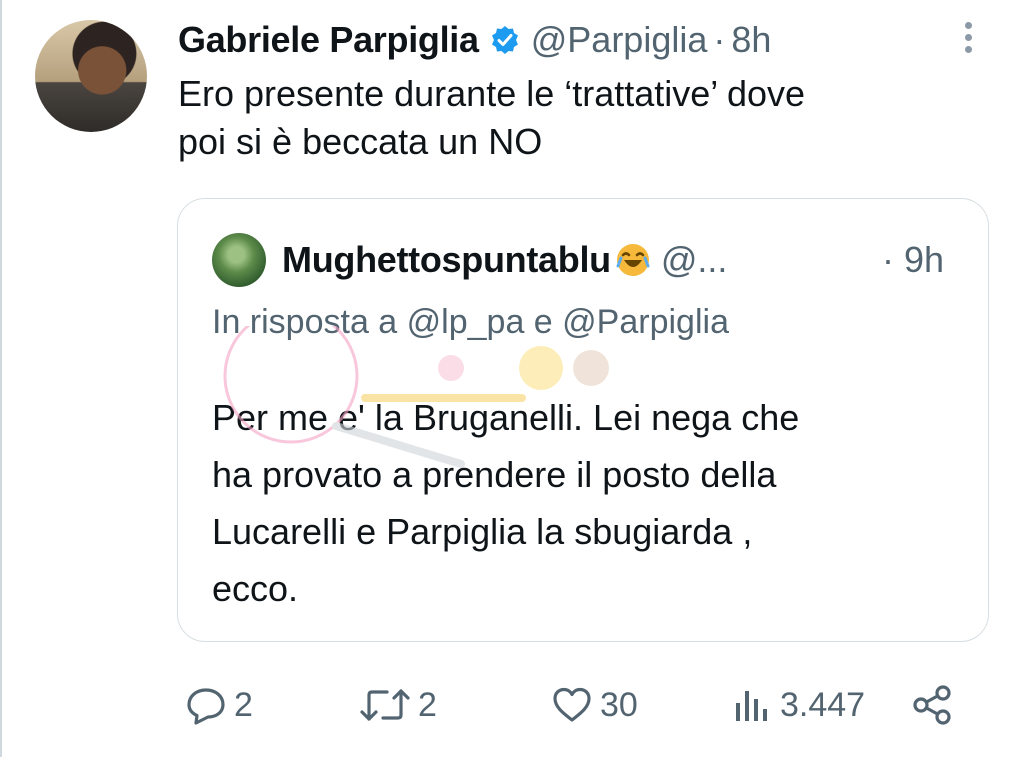 This screenshot has height=757, width=1024. What do you see at coordinates (619, 704) in the screenshot?
I see `like-count: 30` at bounding box center [619, 704].